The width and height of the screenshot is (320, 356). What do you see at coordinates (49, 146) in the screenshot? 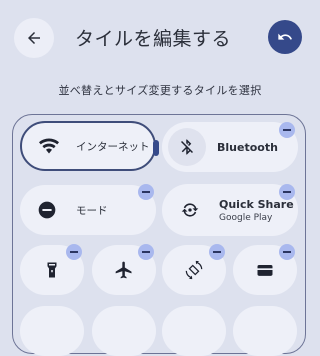
I see `wifi-icon` at bounding box center [49, 146].